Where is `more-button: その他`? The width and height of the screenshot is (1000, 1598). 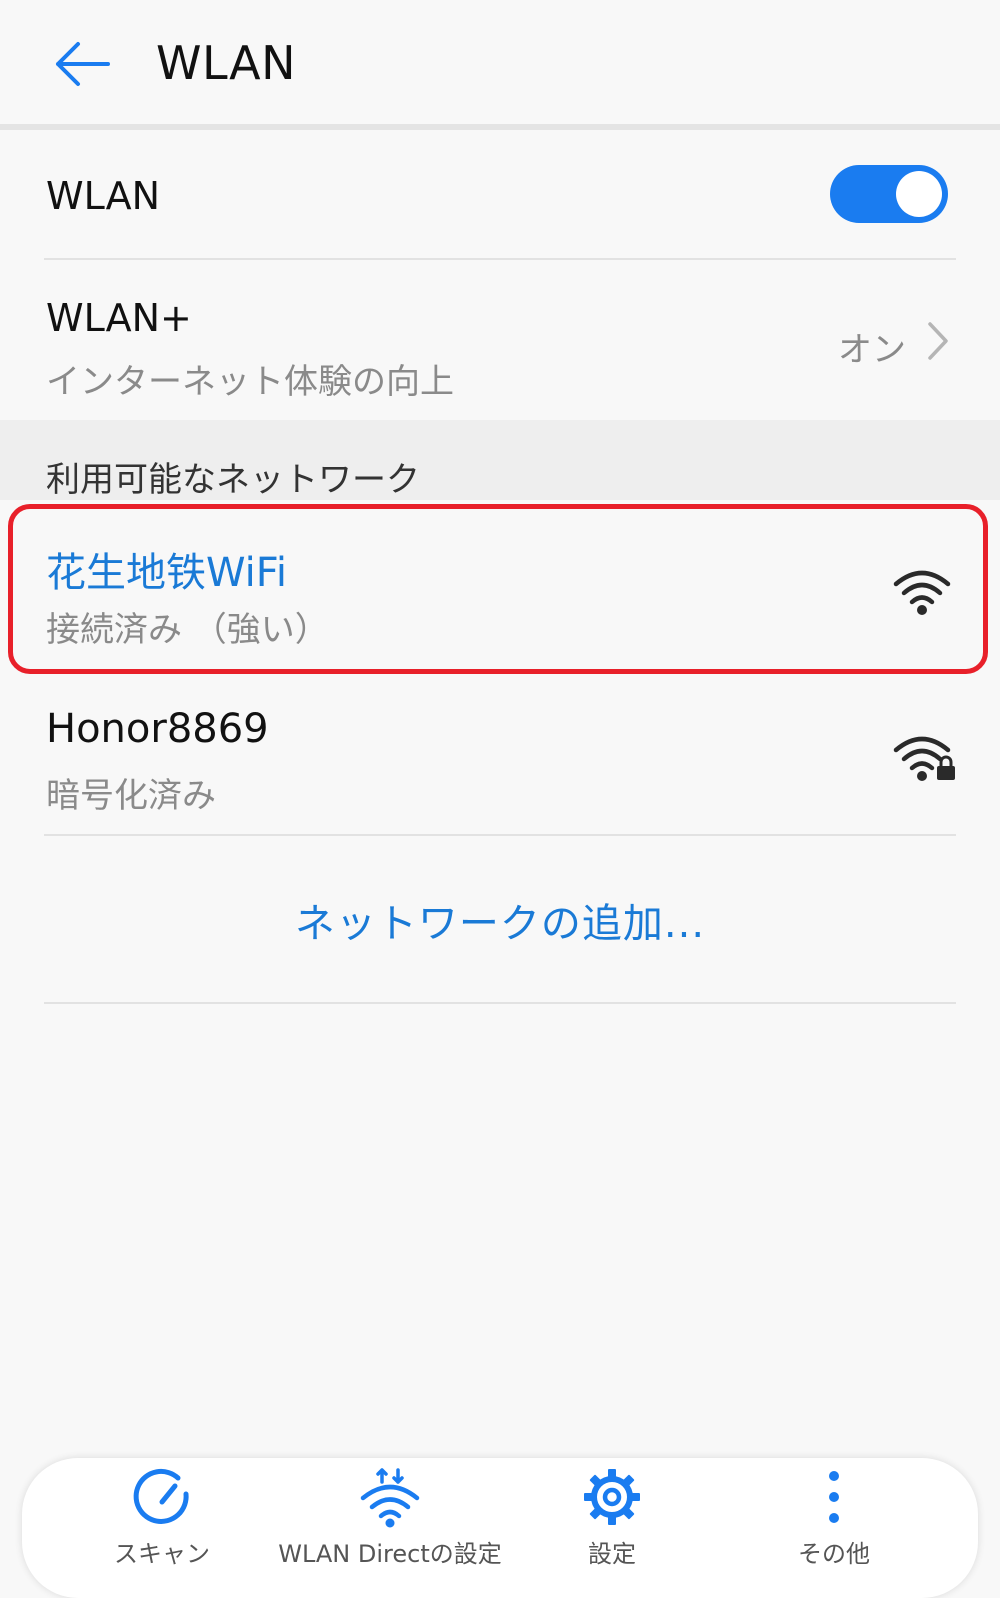
more-button: その他 is located at coordinates (834, 1513).